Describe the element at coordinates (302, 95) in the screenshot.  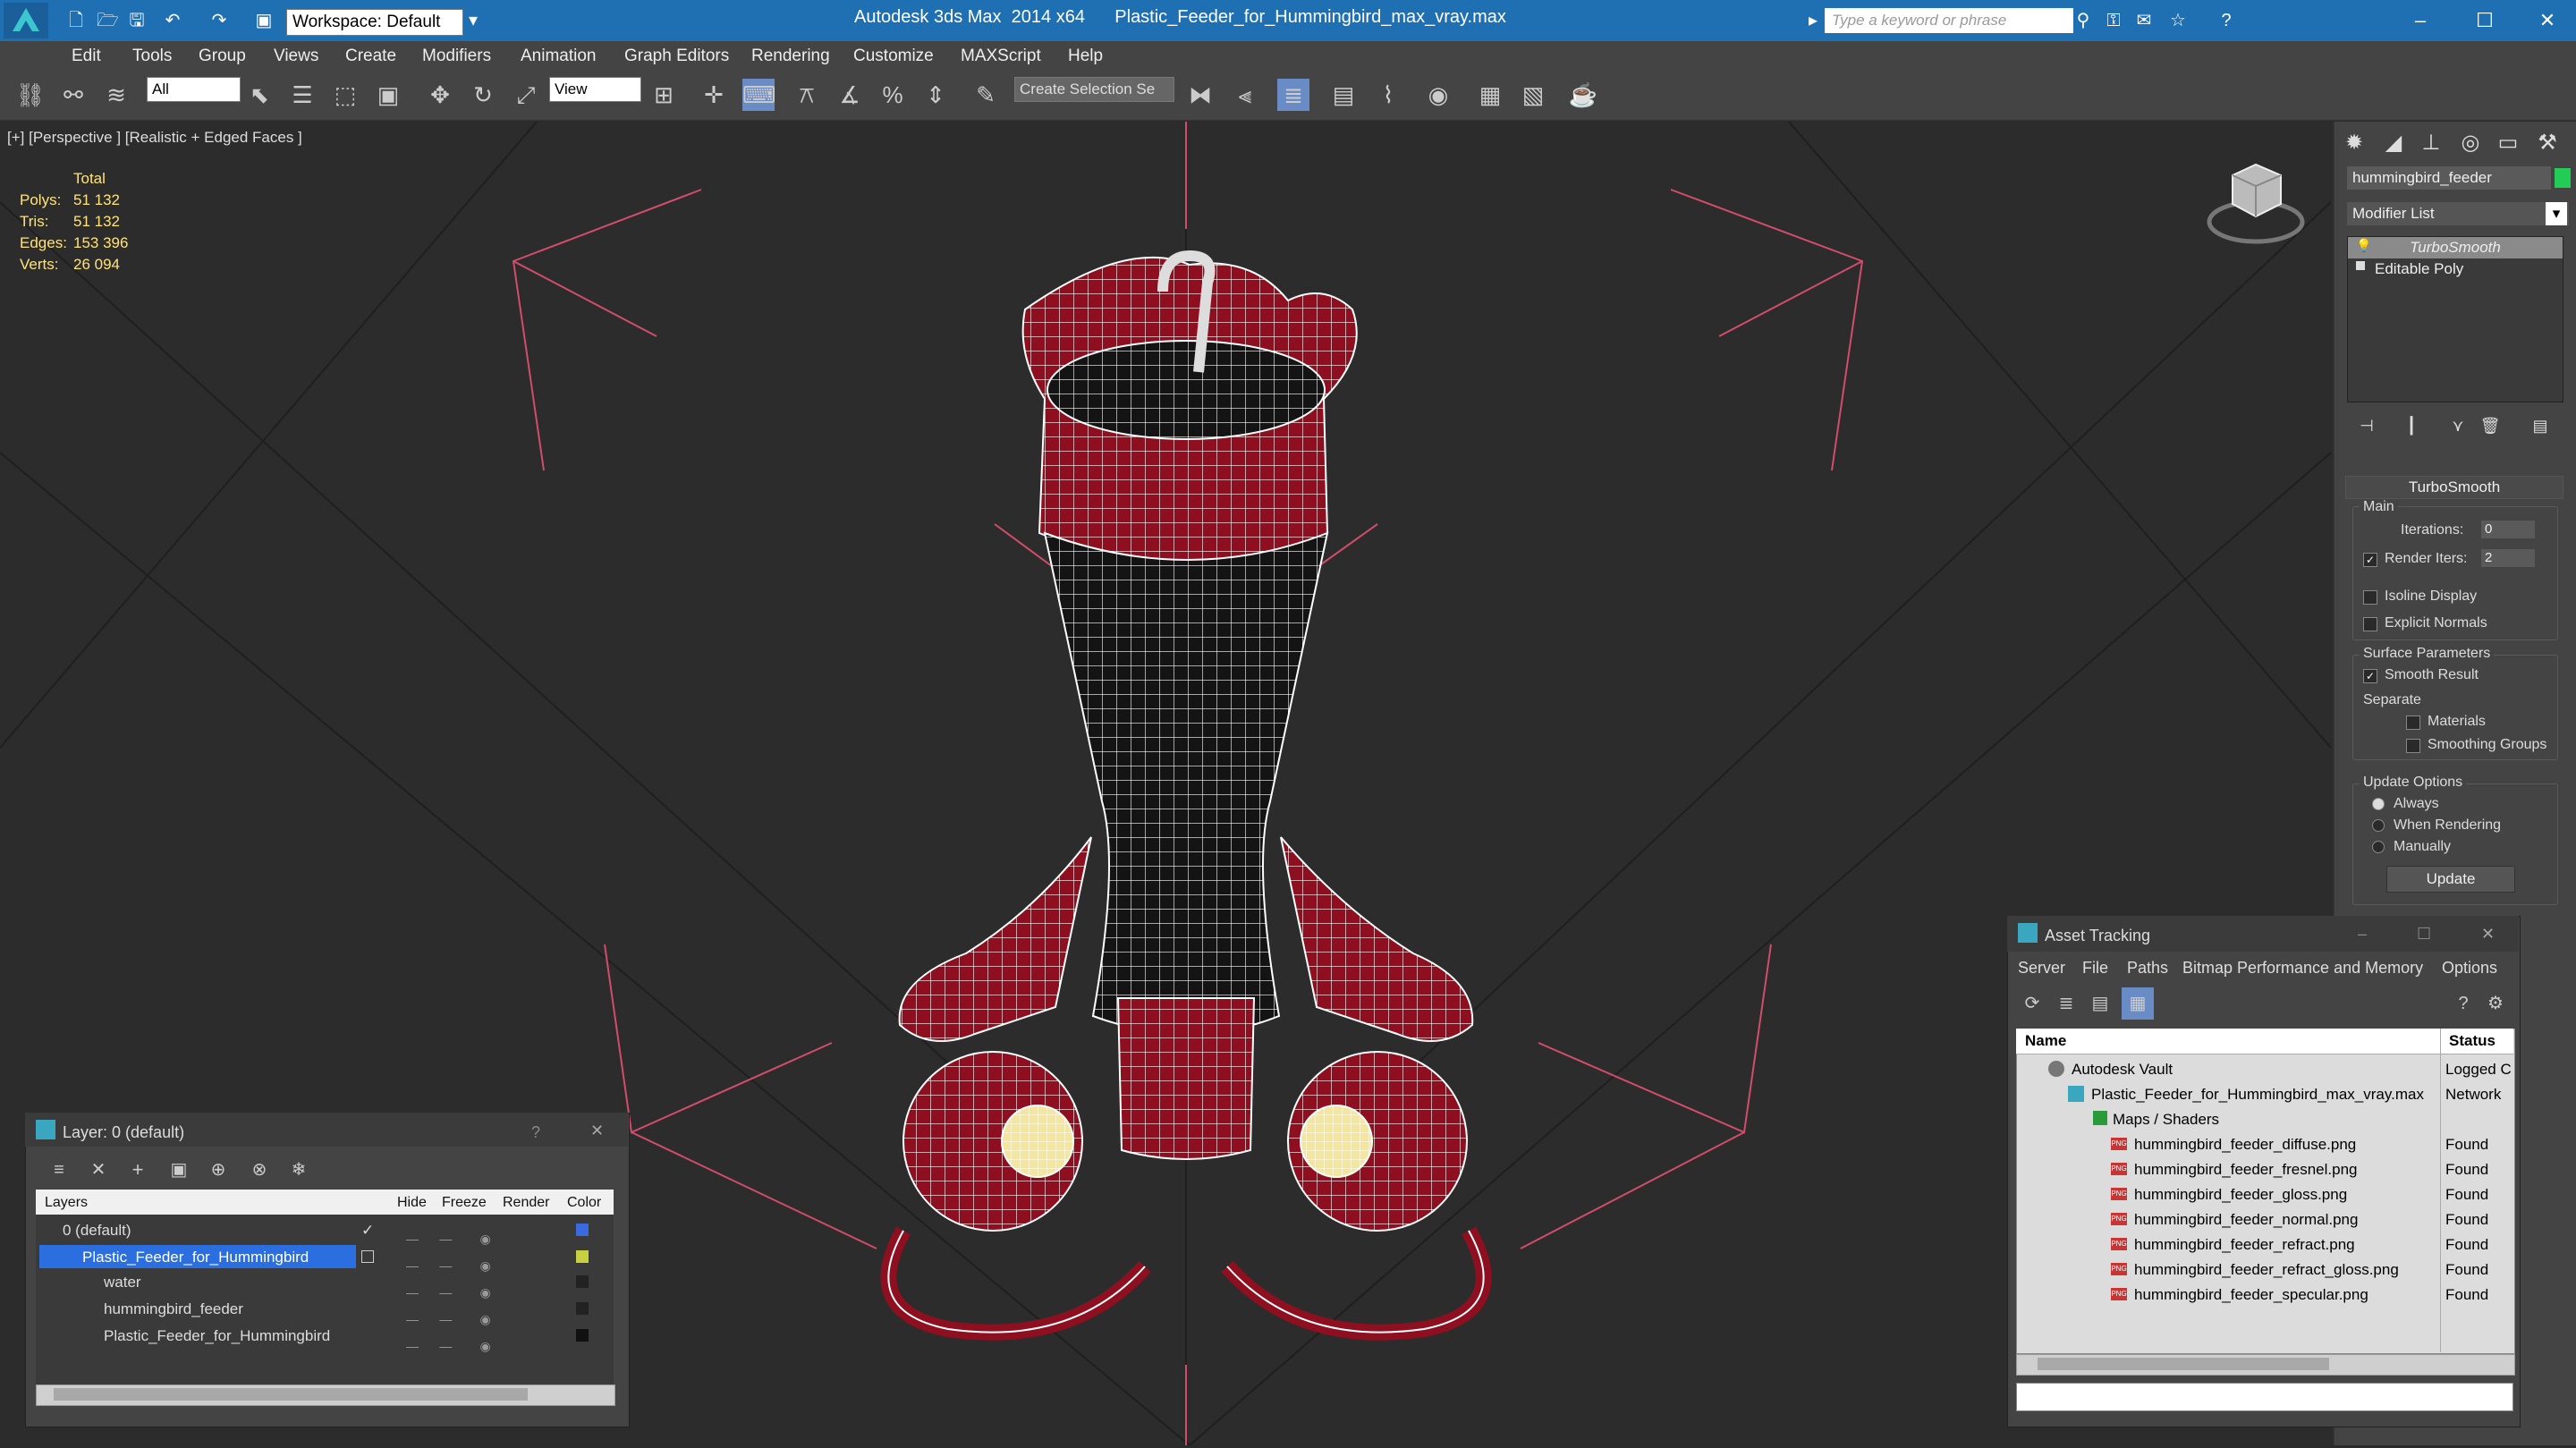
I see `select-by-name-icon: ☰` at that location.